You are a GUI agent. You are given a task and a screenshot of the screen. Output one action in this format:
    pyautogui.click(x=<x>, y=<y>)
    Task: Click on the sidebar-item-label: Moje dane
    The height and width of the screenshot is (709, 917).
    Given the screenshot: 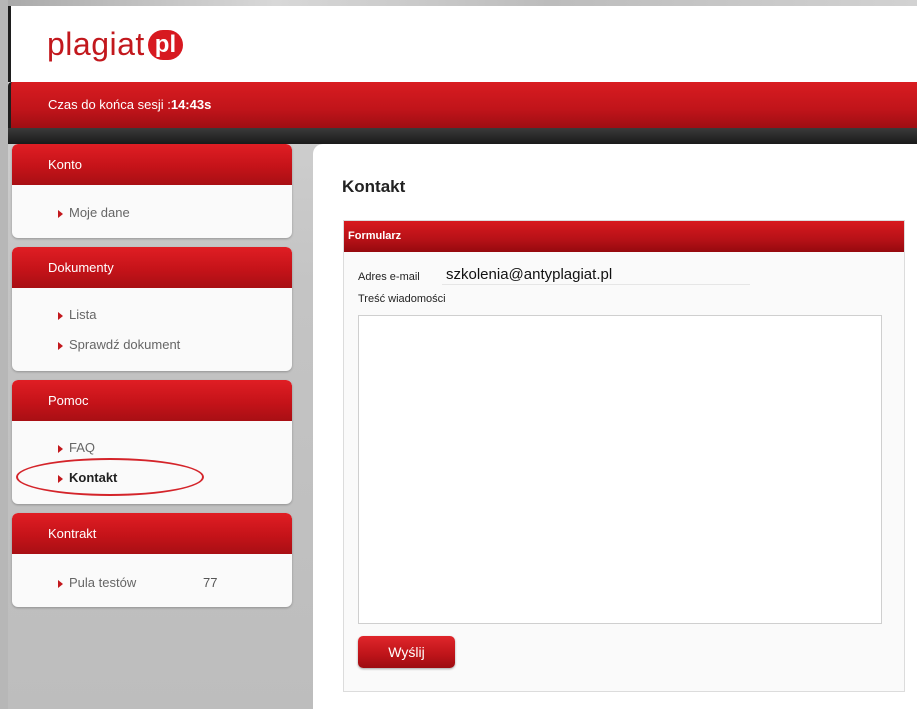 What is the action you would take?
    pyautogui.click(x=99, y=212)
    